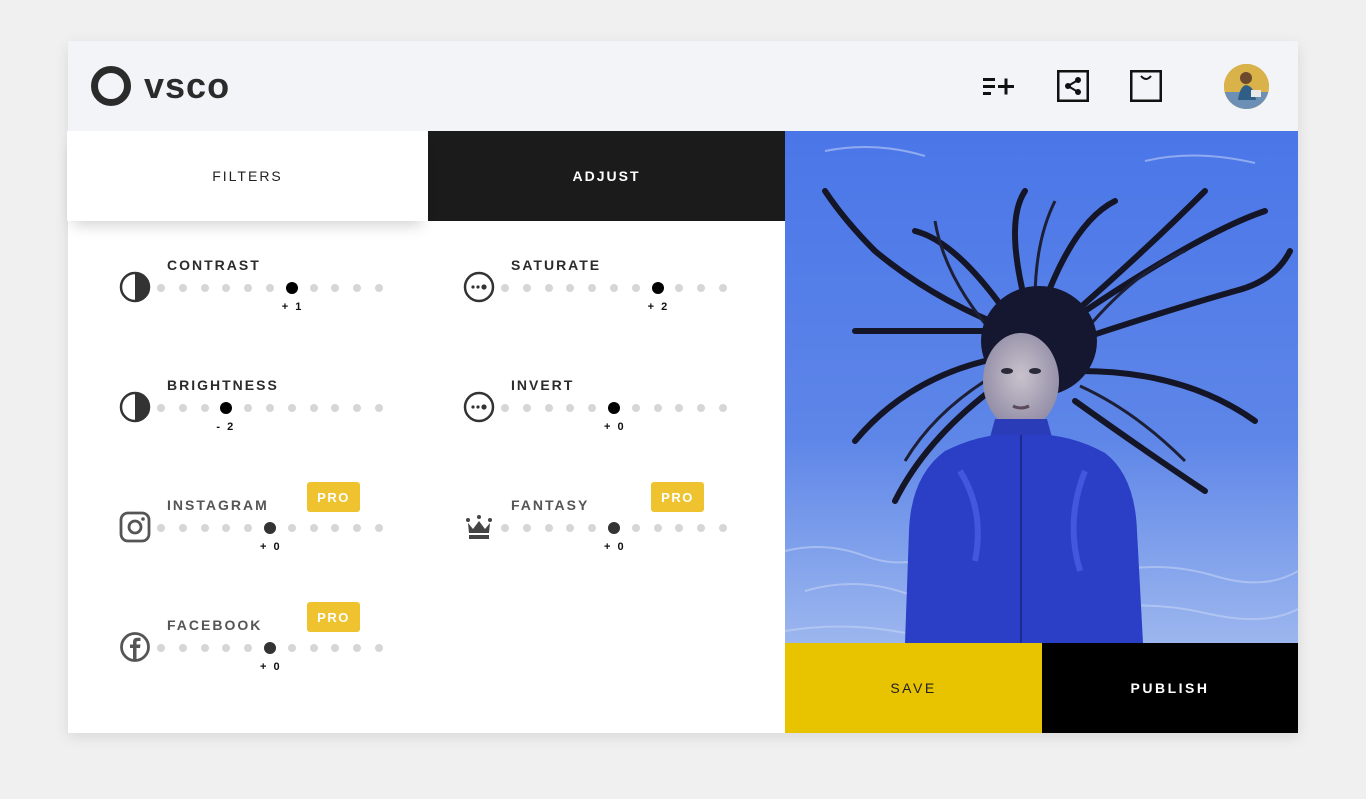 The image size is (1366, 799). I want to click on tab-filters: FILTERS, so click(247, 176).